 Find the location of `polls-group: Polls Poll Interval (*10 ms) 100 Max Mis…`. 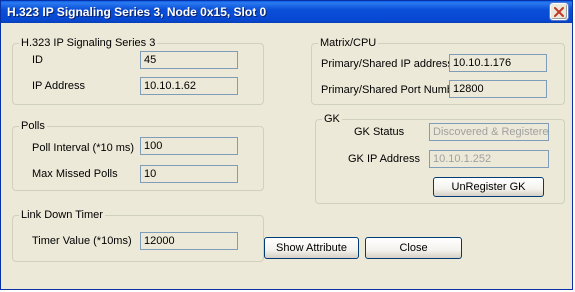

polls-group: Polls Poll Interval (*10 ms) 100 Max Mis… is located at coordinates (138, 155).